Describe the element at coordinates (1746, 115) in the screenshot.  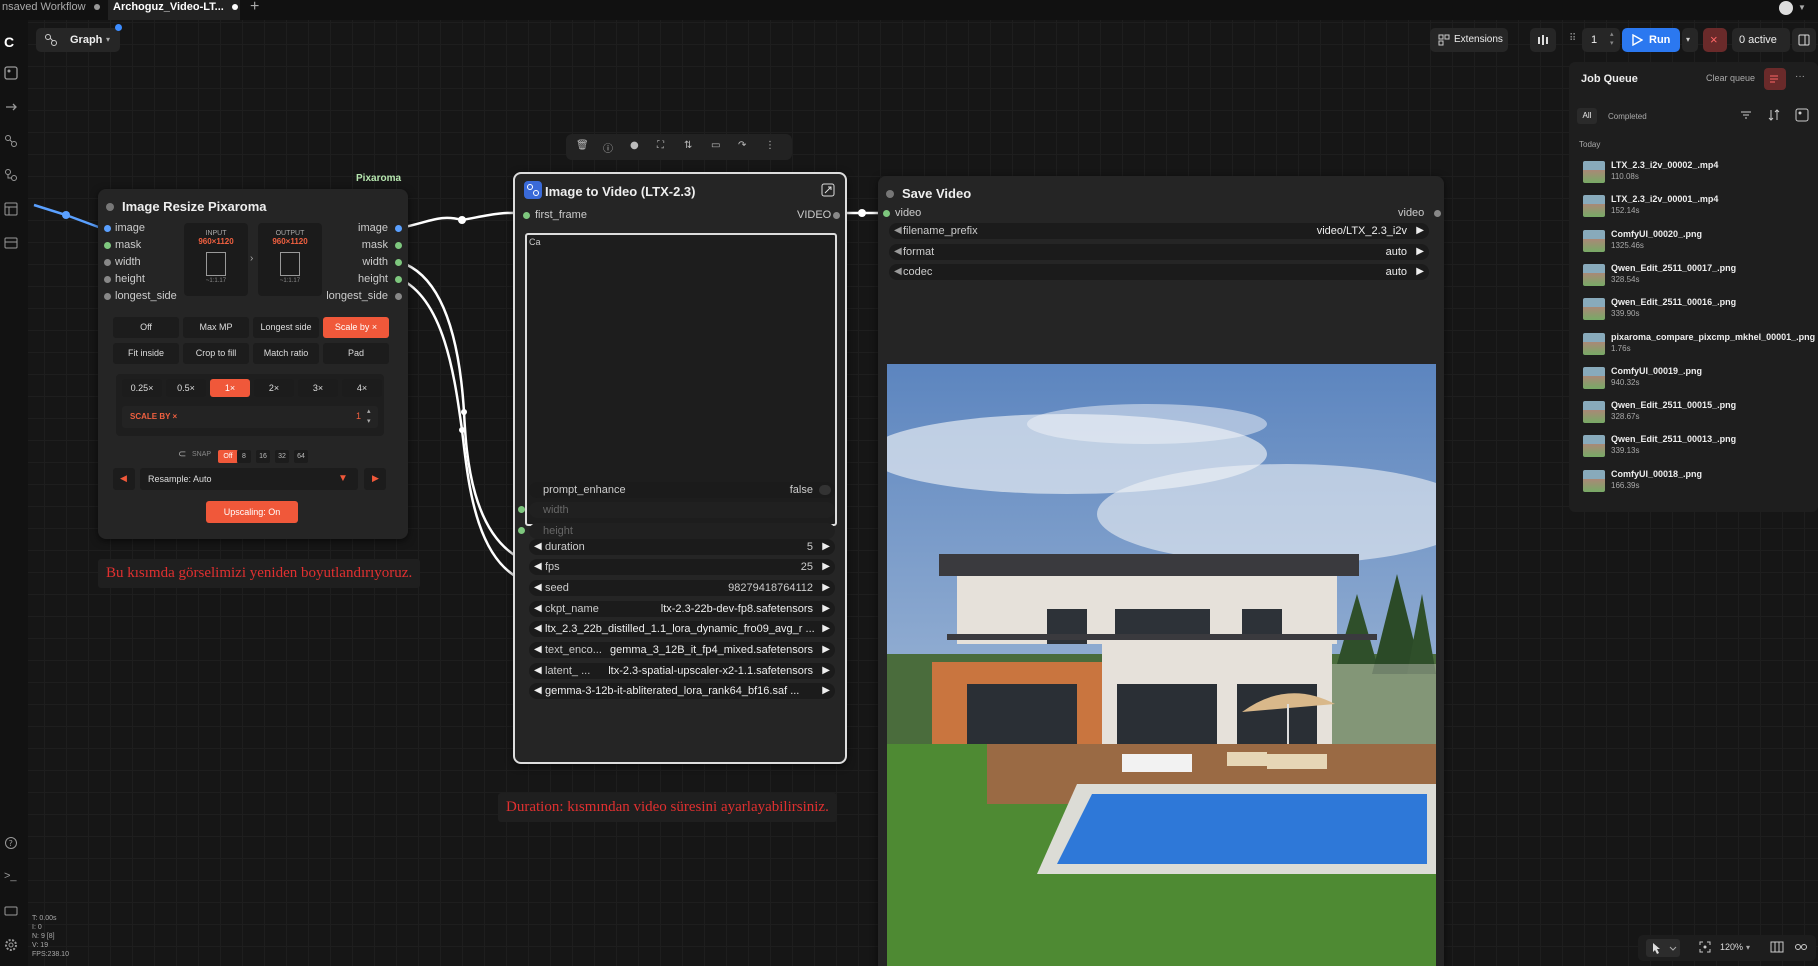
I see `filter-icon` at that location.